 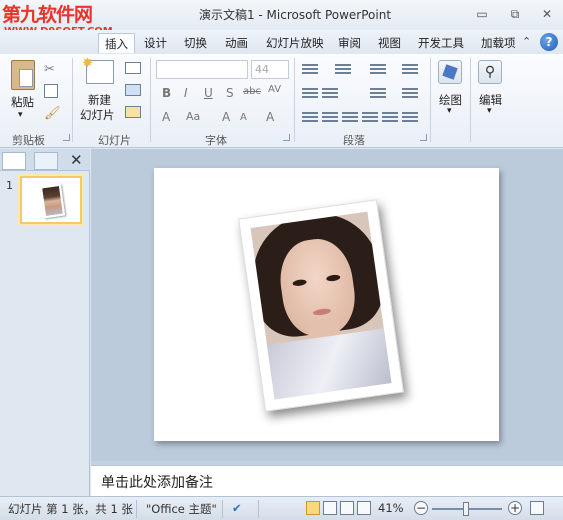 I want to click on slideshow-view-icon, so click(x=364, y=508).